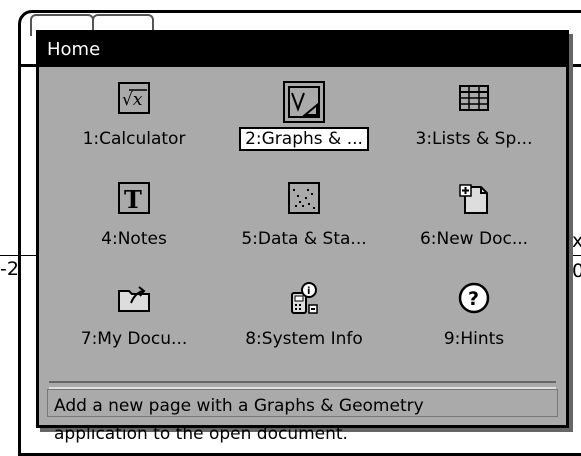  I want to click on app-hints: ? 9:Hints, so click(474, 323).